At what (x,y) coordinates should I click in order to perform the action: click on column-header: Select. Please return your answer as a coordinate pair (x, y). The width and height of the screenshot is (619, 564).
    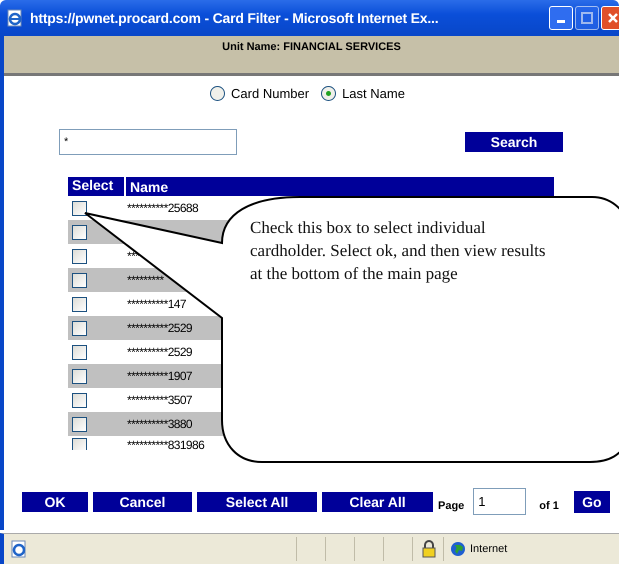
    Looking at the image, I should click on (97, 186).